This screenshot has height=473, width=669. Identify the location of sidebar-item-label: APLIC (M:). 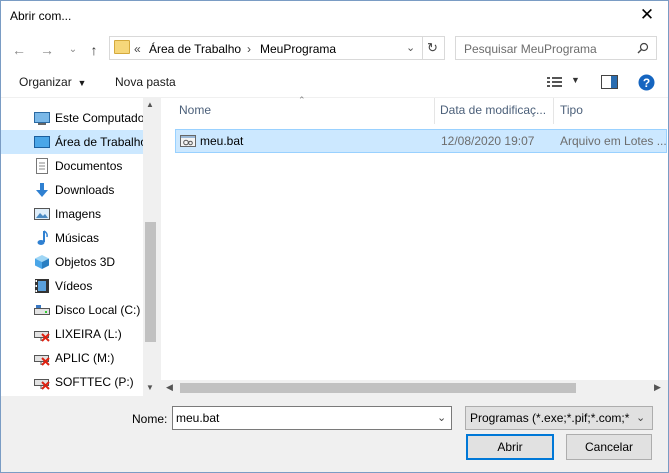
(85, 358).